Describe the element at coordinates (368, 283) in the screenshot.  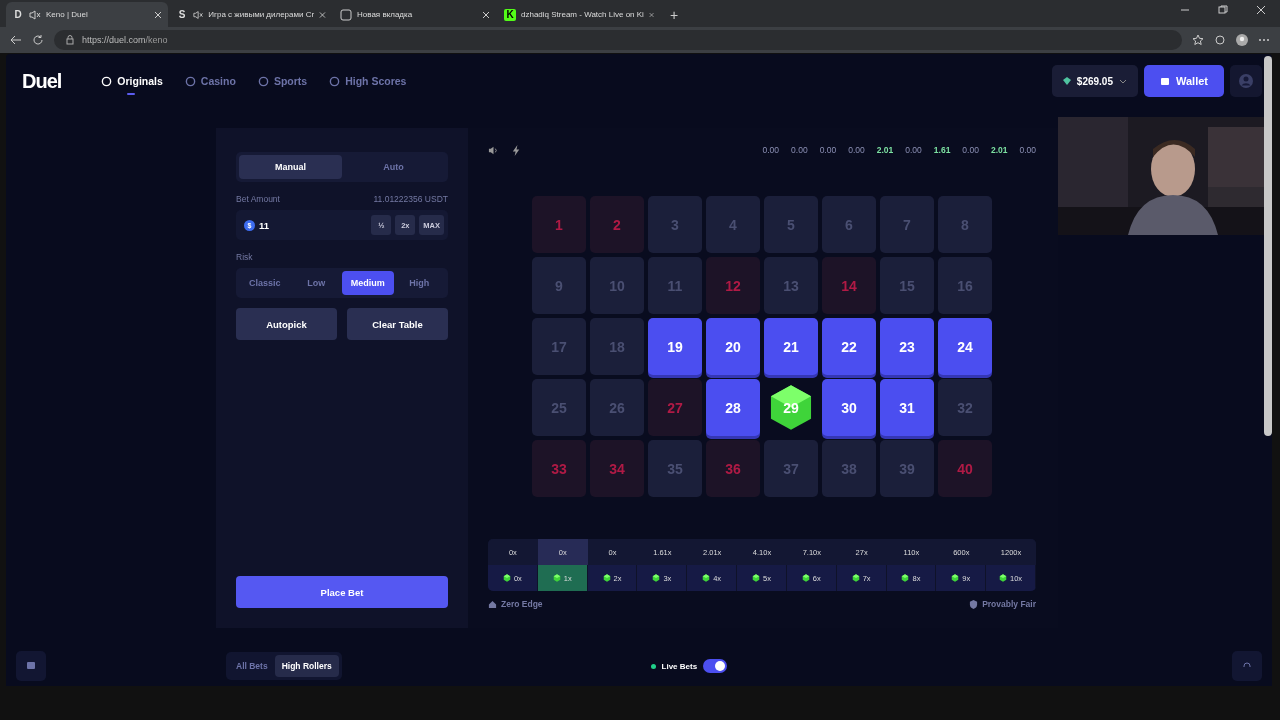
I see `risk-option: Medium` at that location.